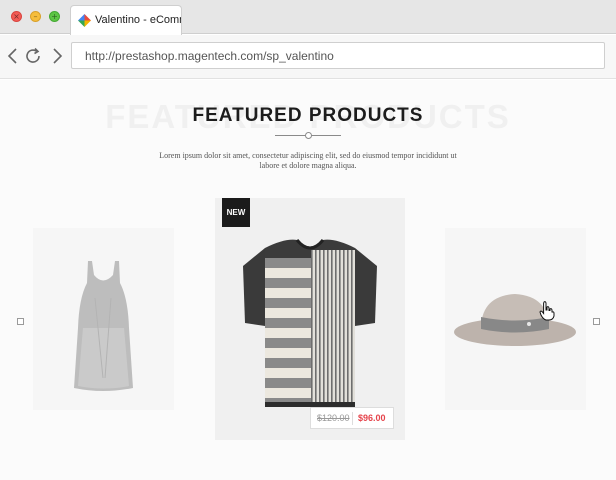  I want to click on product-card-dress, so click(103, 319).